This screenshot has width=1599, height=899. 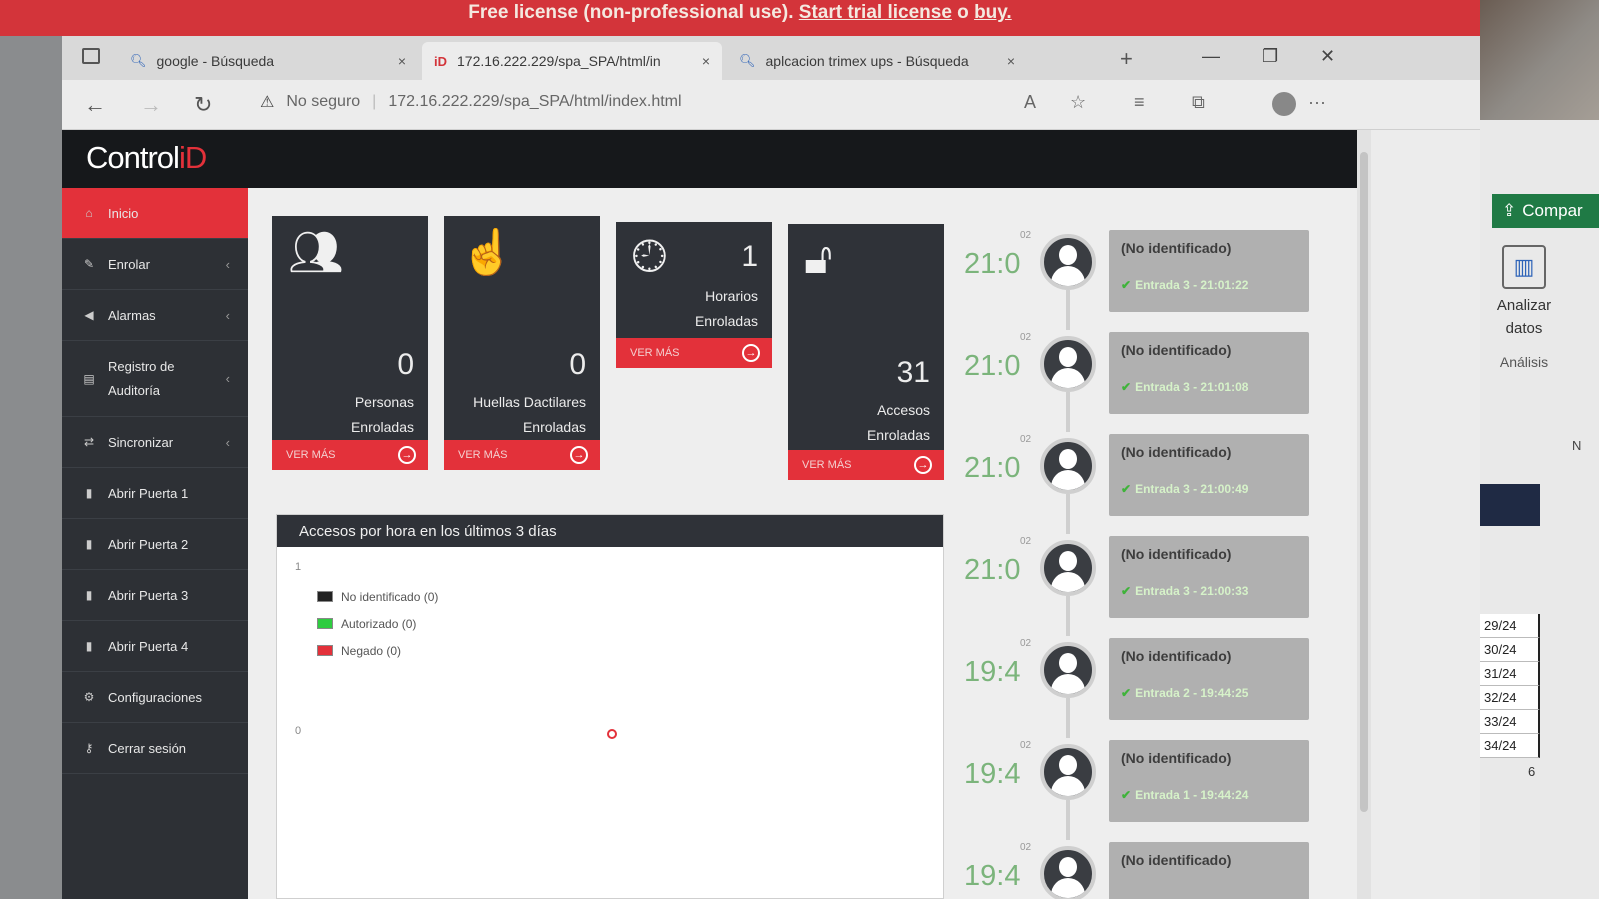 What do you see at coordinates (1510, 505) in the screenshot?
I see `filled-cell` at bounding box center [1510, 505].